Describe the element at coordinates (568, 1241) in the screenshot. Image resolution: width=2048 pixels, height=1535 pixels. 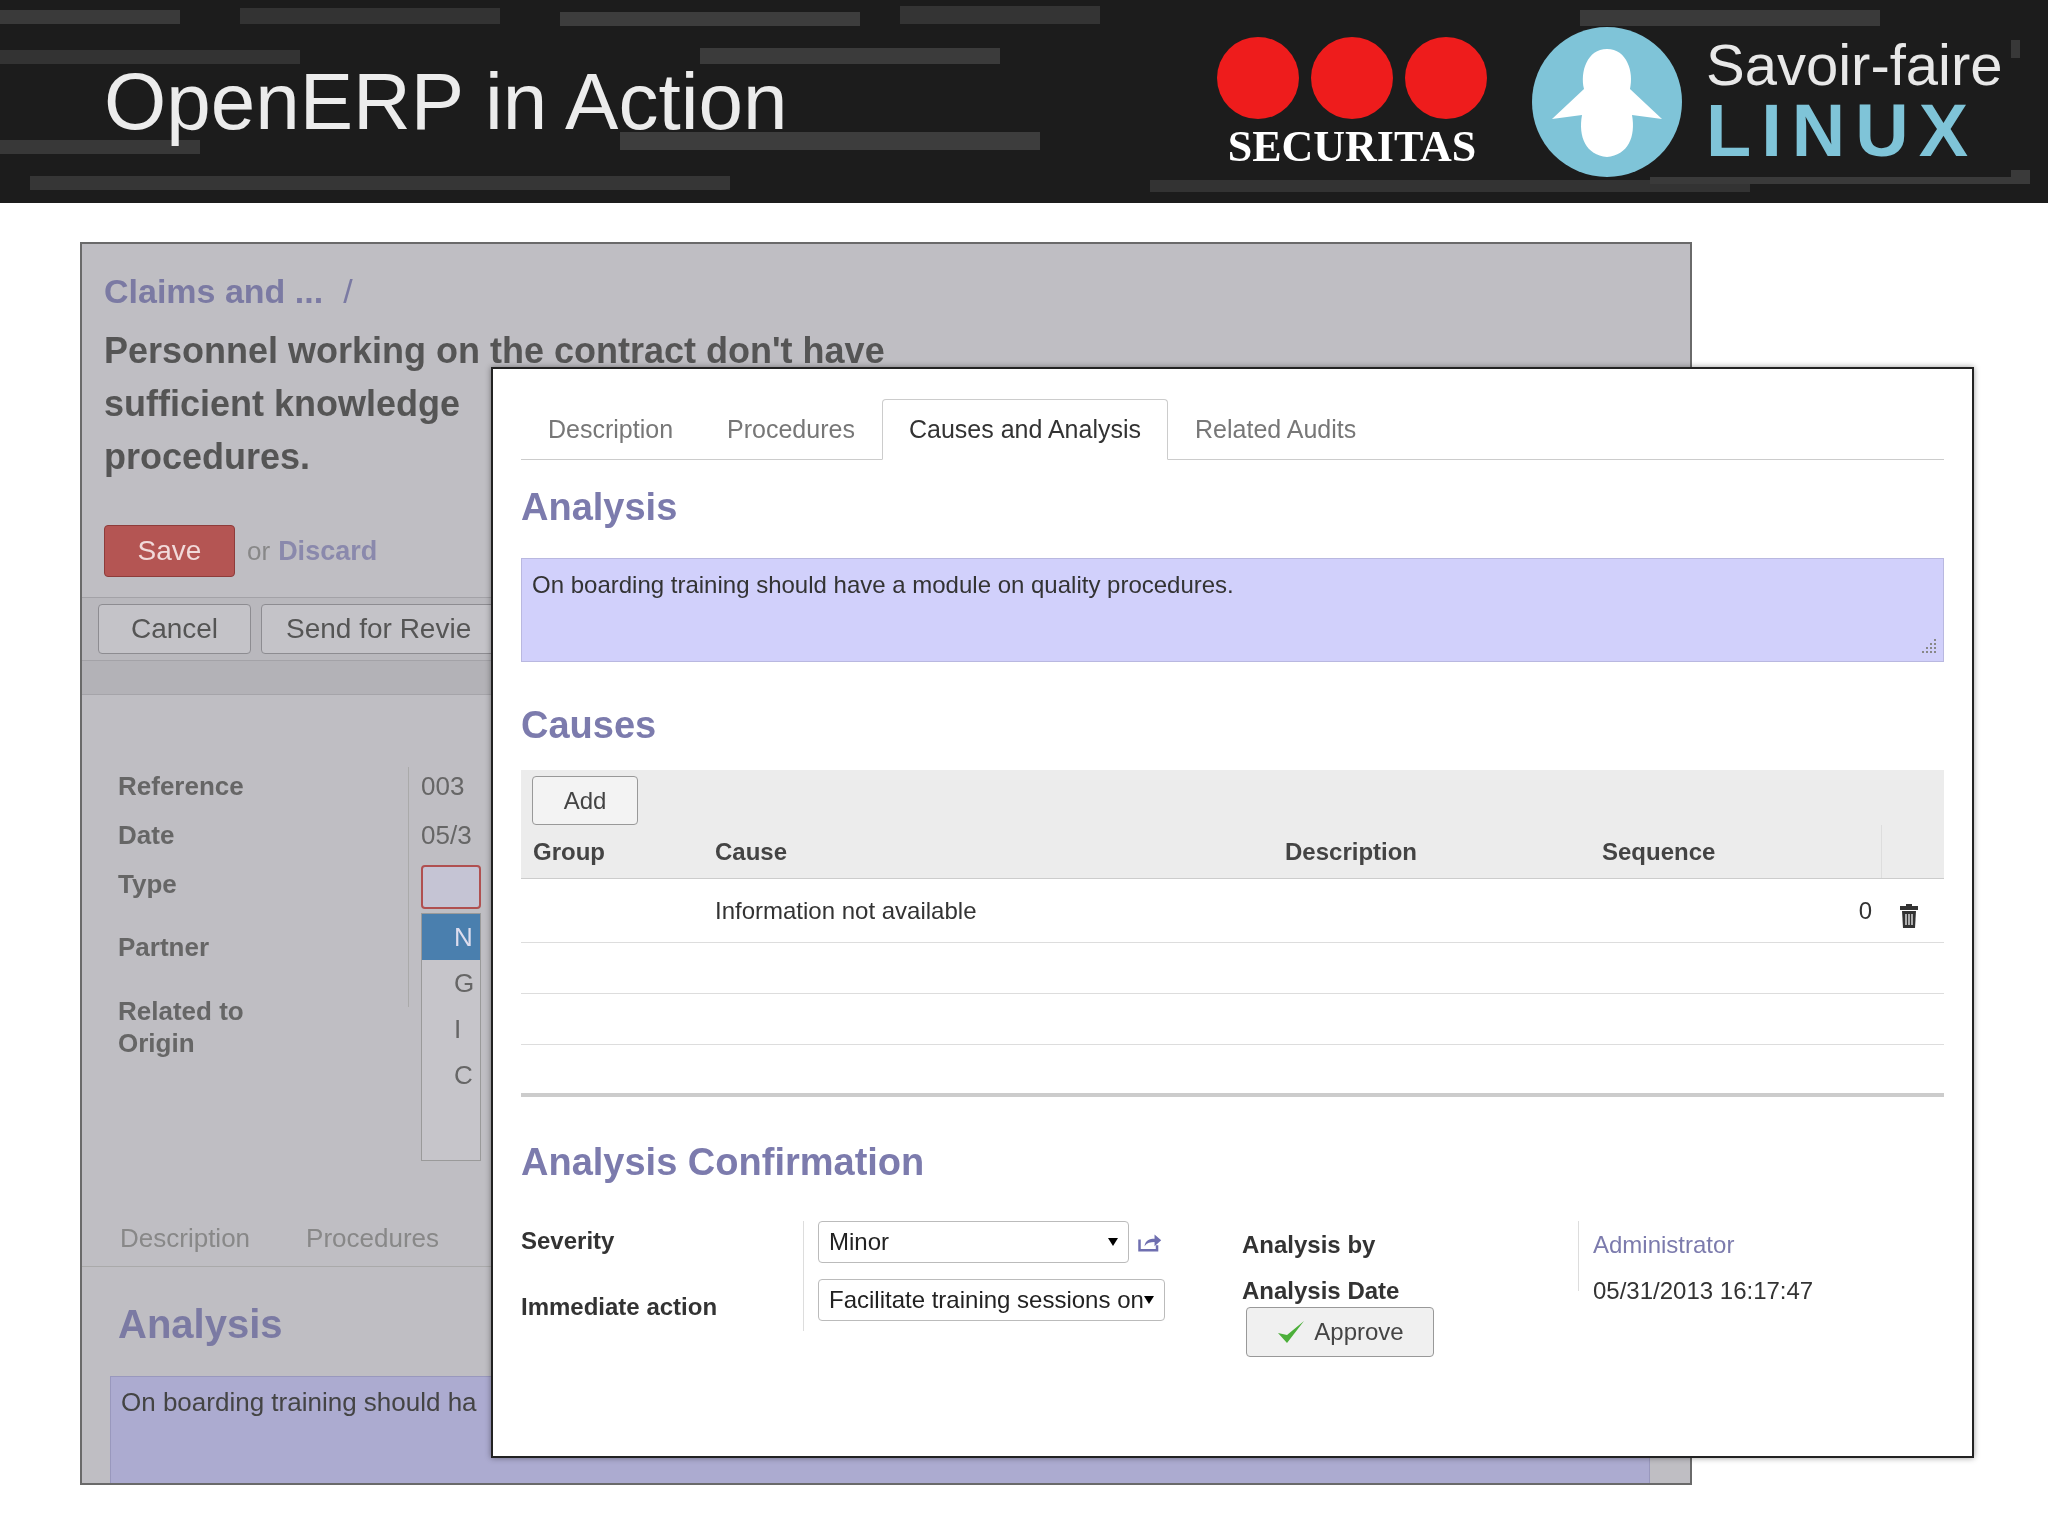
I see `field-label: Severity` at that location.